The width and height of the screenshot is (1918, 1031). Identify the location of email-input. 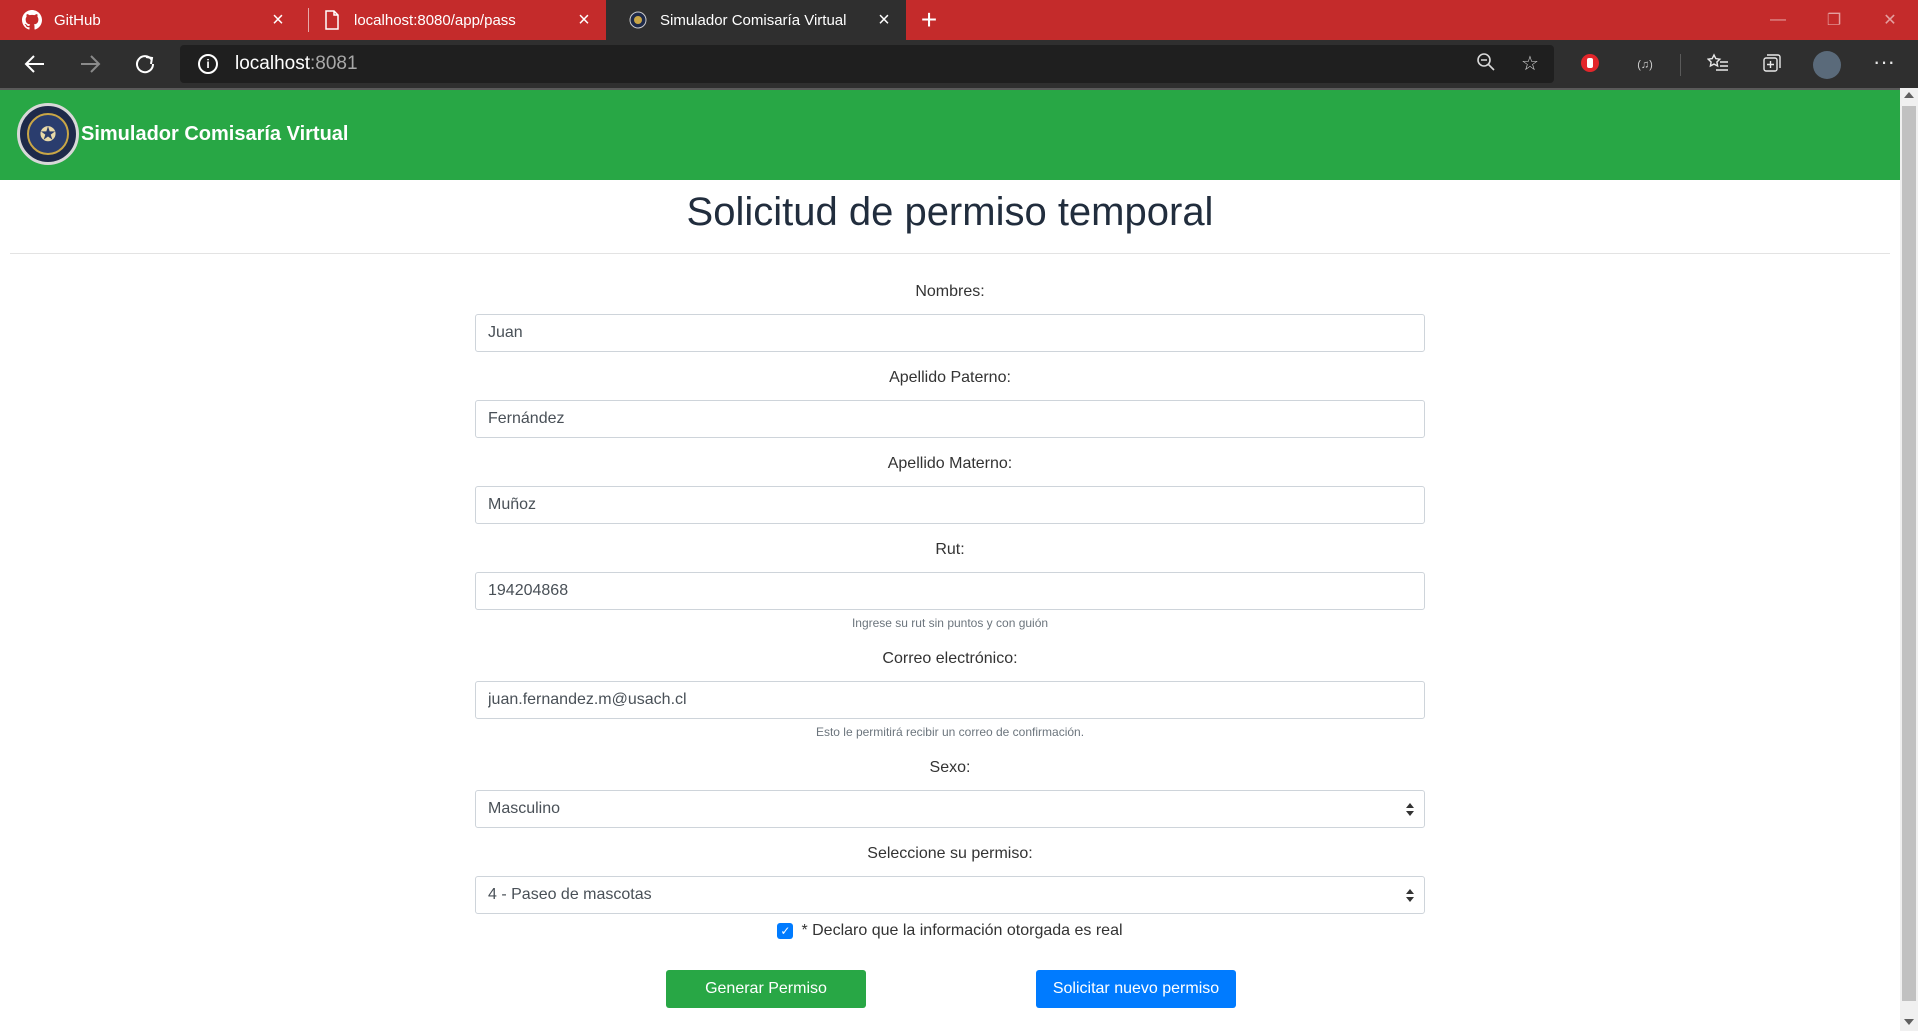
(950, 700).